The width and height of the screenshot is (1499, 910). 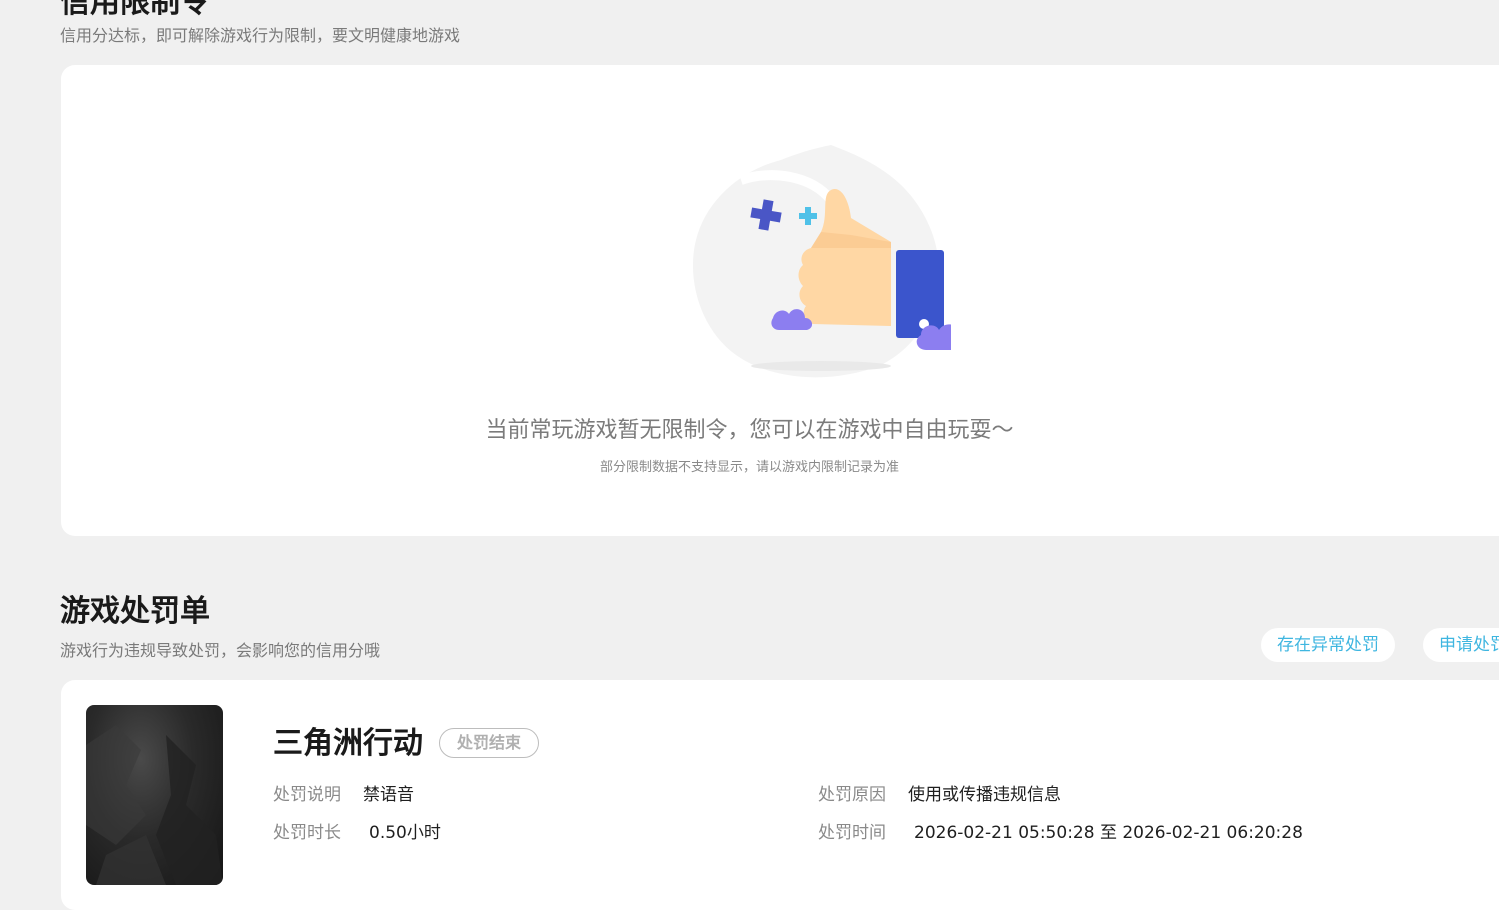 What do you see at coordinates (135, 10) in the screenshot?
I see `credit-restriction-title: 信用限制令` at bounding box center [135, 10].